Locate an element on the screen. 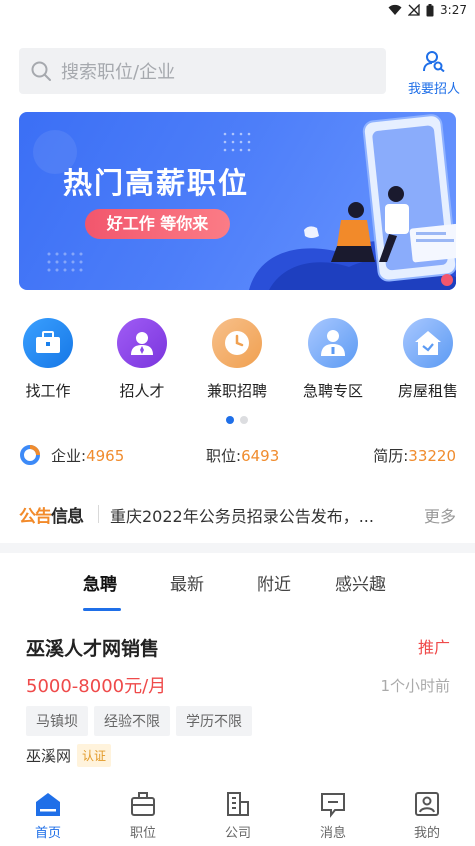 This screenshot has height=846, width=475. search-row: 搜索职位/企业 我要招人 is located at coordinates (241, 72).